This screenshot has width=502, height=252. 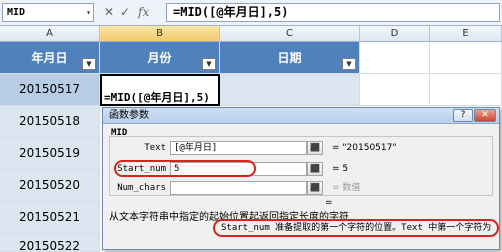 I want to click on arg-result-start-num: = 5, so click(x=340, y=169).